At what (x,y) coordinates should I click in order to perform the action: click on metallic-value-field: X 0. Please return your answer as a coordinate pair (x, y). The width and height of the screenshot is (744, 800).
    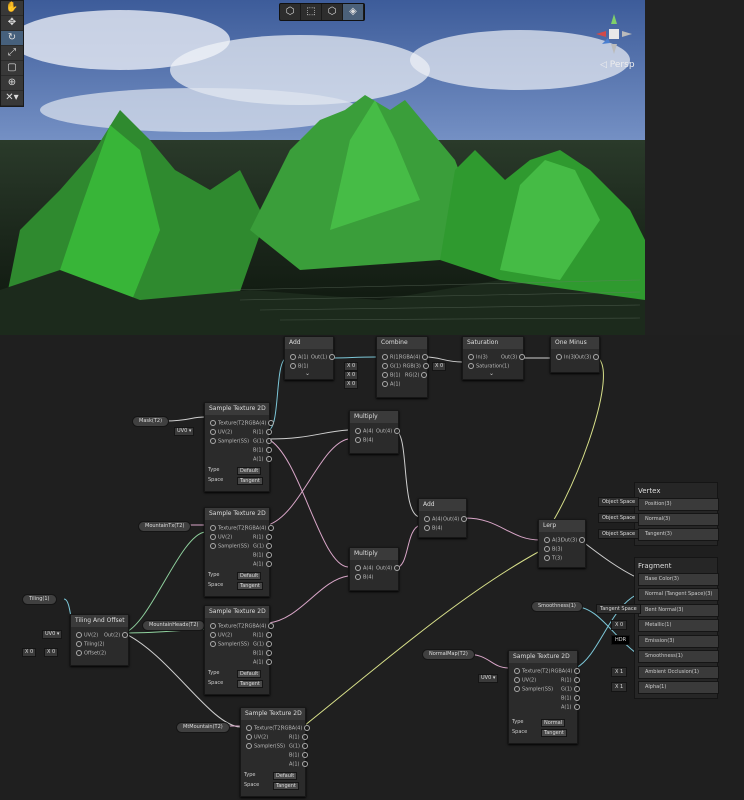
    Looking at the image, I should click on (619, 625).